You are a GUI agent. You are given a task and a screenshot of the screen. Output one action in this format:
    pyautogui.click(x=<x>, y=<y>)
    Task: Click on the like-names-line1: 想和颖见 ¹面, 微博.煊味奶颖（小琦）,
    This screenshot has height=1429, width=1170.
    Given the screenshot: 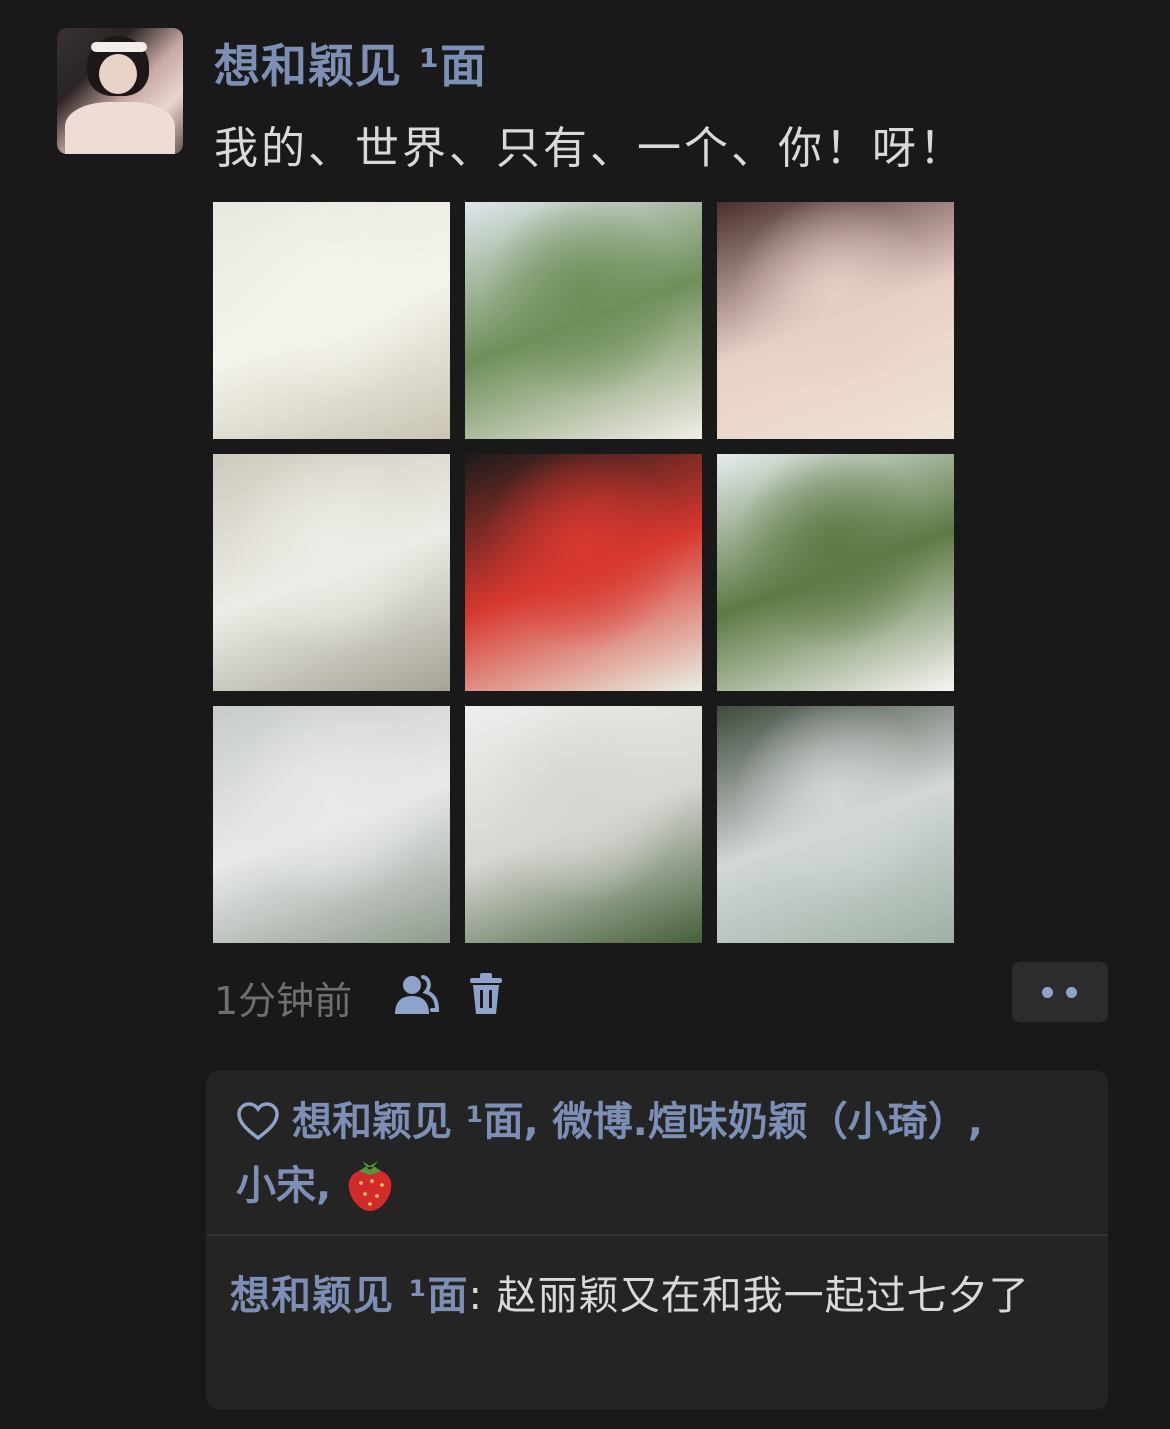 What is the action you would take?
    pyautogui.click(x=637, y=1122)
    